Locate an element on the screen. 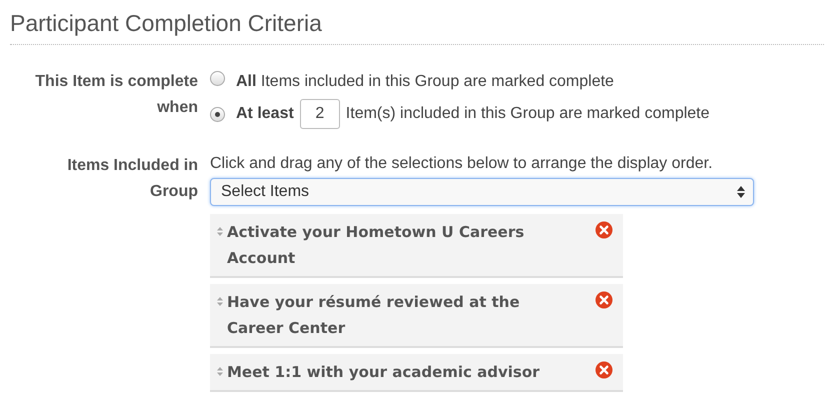 The image size is (834, 404). sortable-item: Activate your Hometown U Careers Account is located at coordinates (416, 246).